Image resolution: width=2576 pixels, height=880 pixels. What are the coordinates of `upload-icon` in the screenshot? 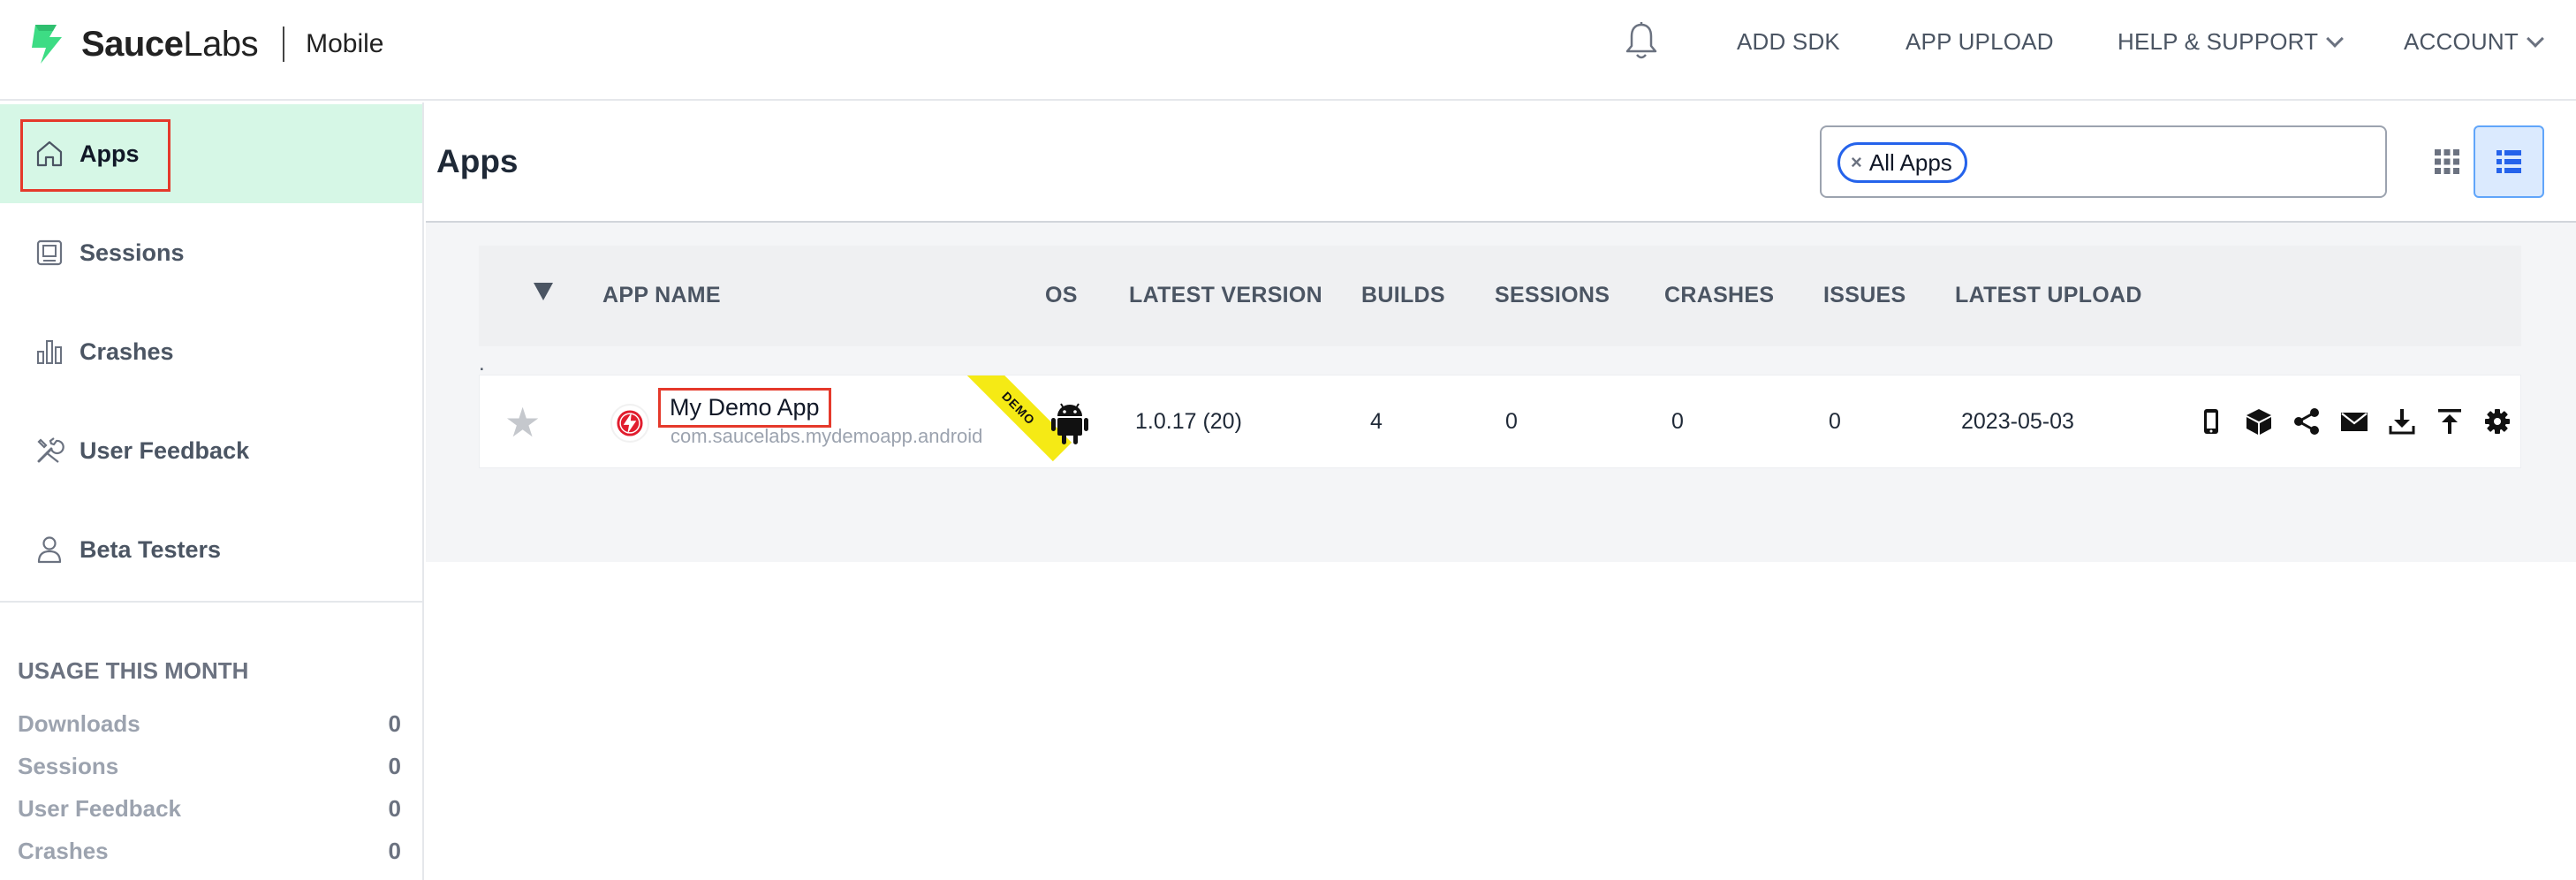 It's located at (2449, 421).